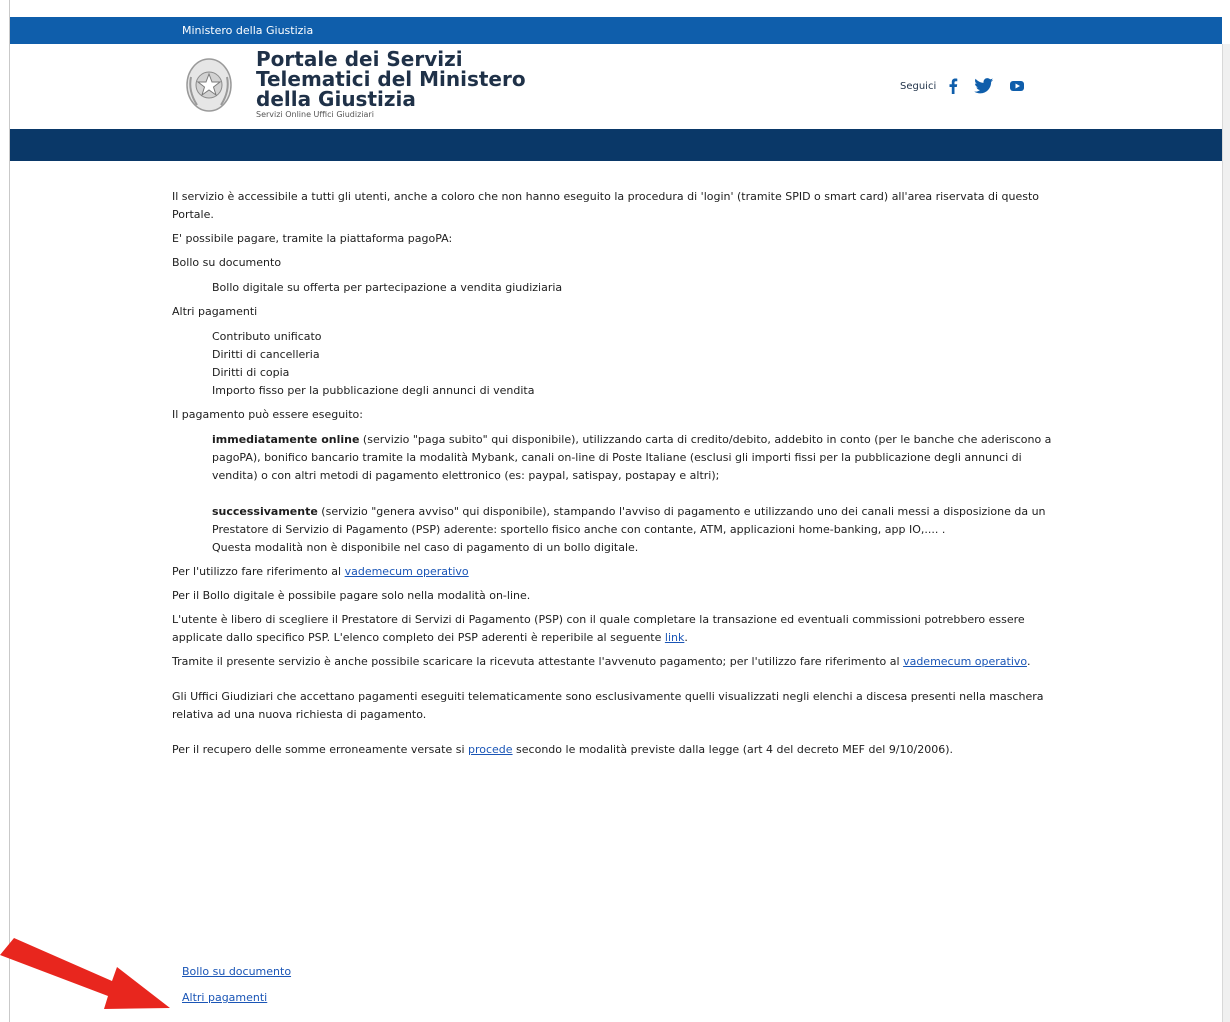 The width and height of the screenshot is (1230, 1022). I want to click on twitter-icon, so click(984, 86).